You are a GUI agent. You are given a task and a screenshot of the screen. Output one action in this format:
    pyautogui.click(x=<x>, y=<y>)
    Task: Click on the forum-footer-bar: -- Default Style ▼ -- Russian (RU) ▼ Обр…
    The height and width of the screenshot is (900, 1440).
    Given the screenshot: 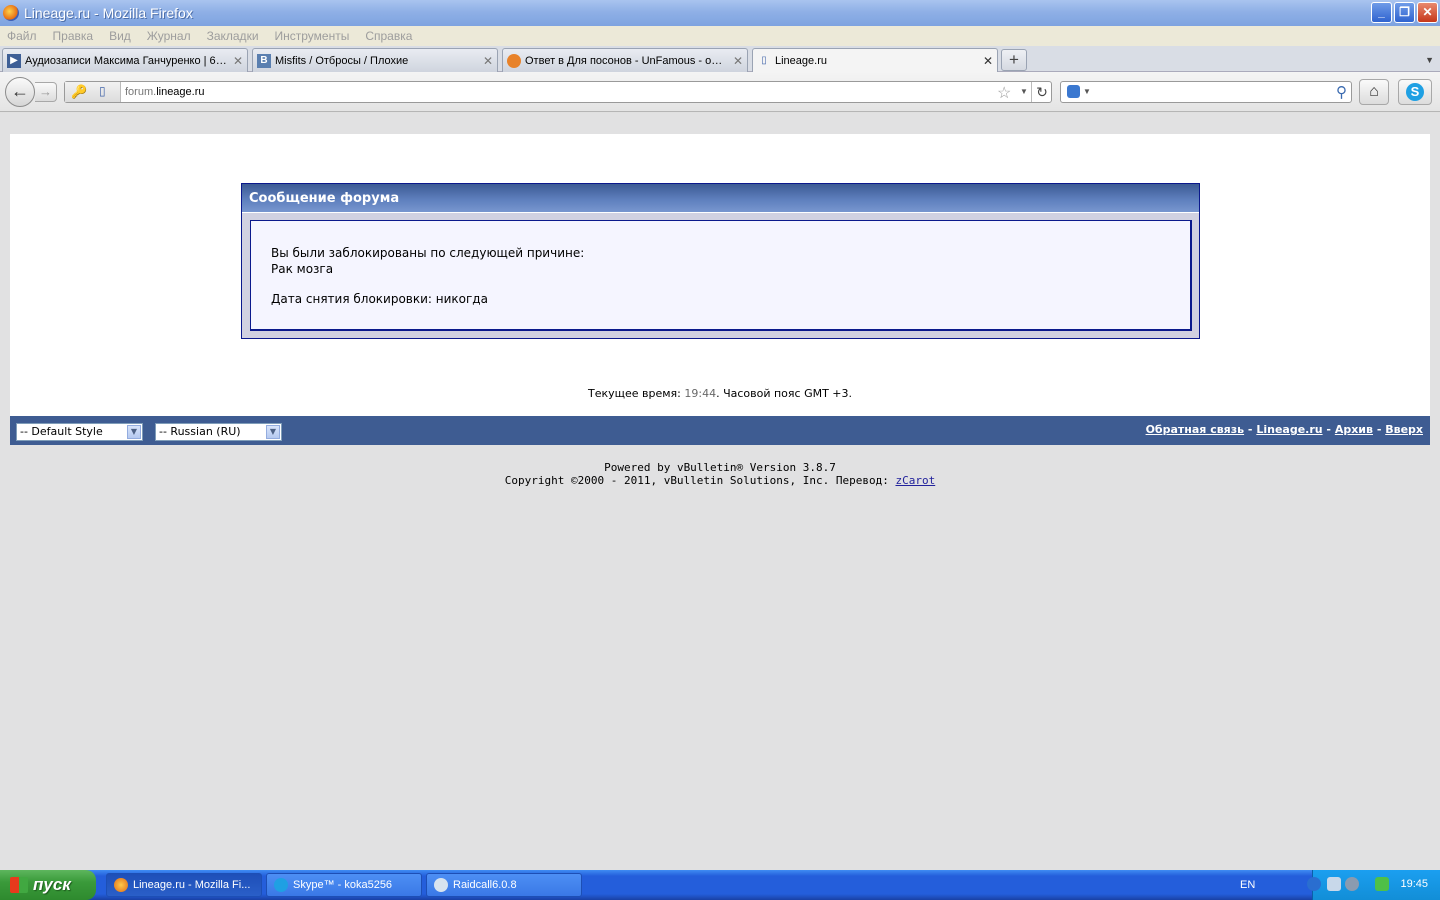 What is the action you would take?
    pyautogui.click(x=720, y=430)
    